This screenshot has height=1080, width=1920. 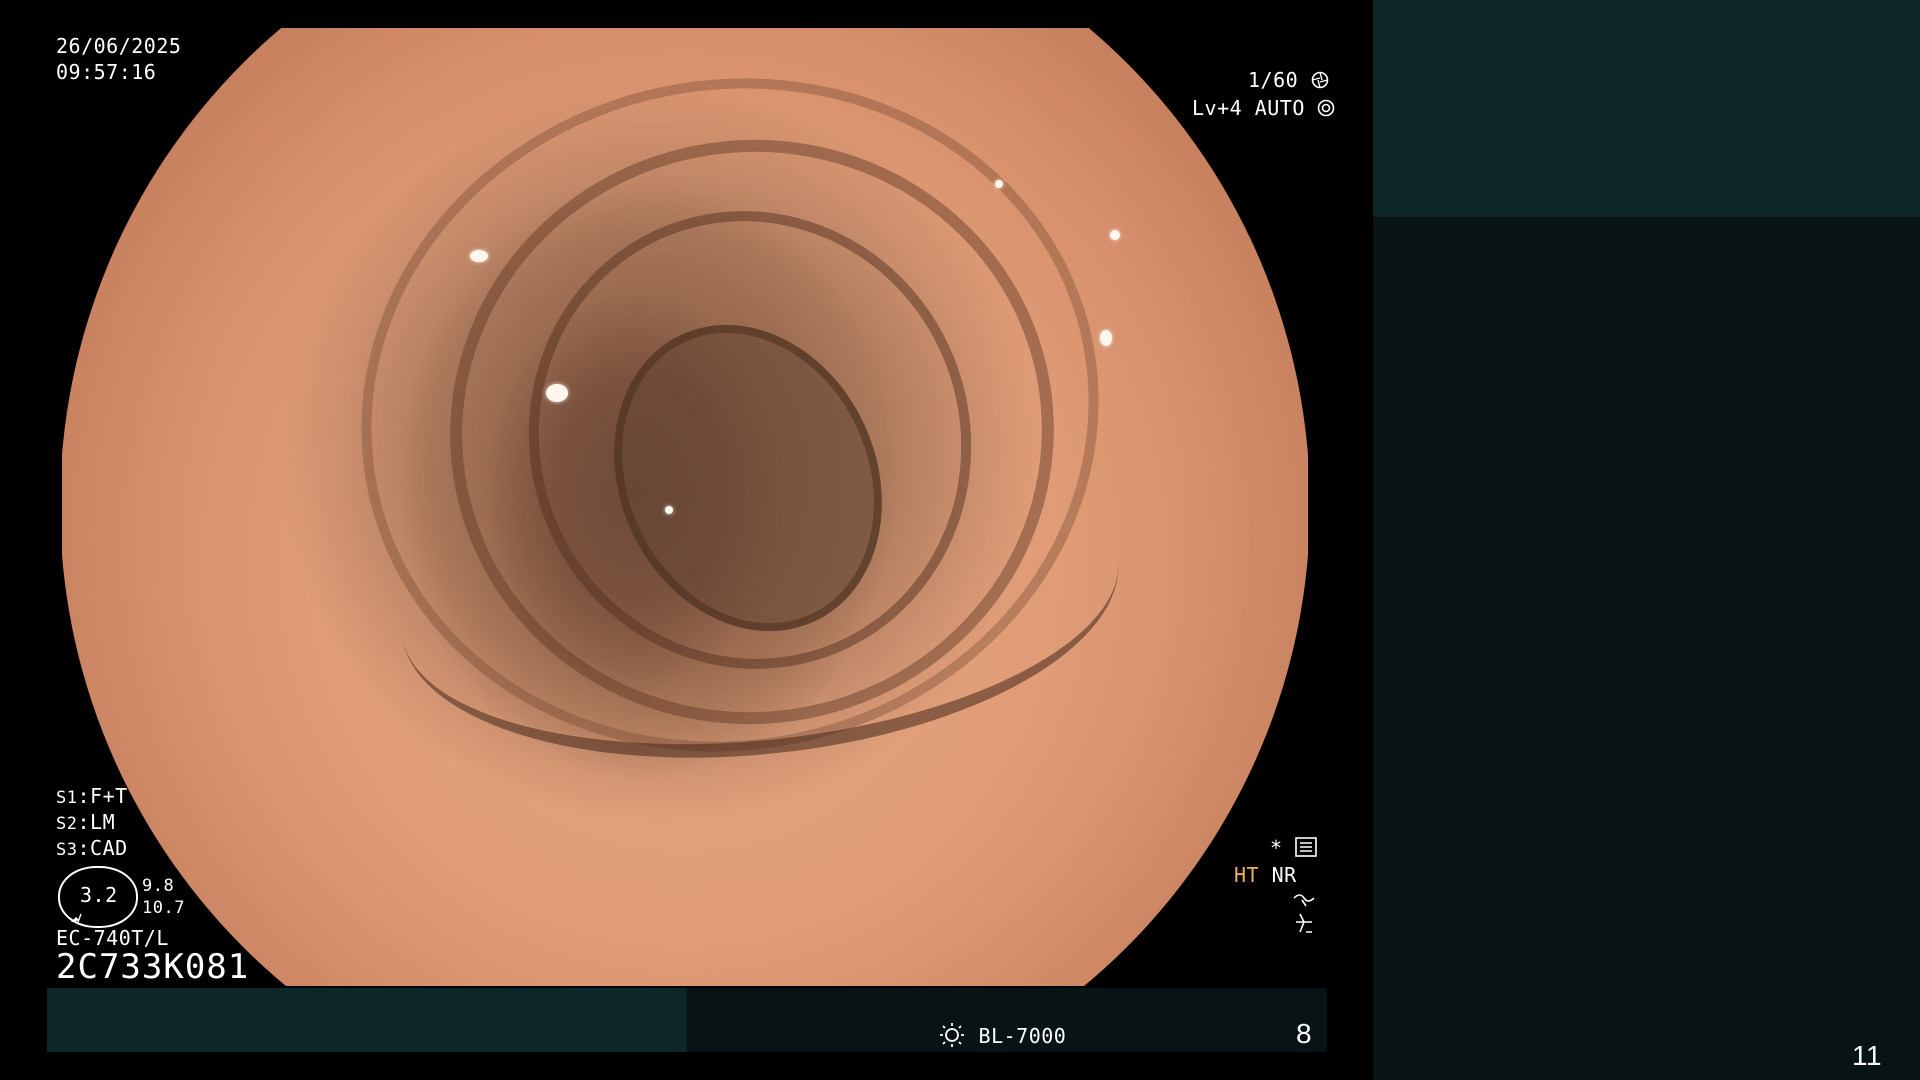 I want to click on iris-icon, so click(x=1326, y=110).